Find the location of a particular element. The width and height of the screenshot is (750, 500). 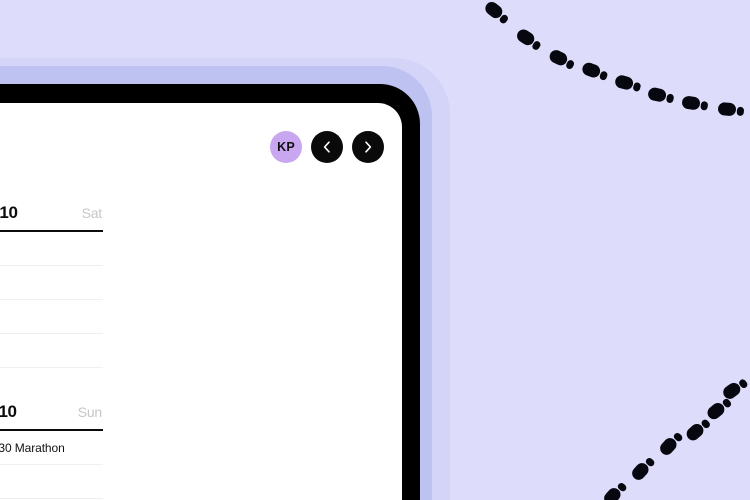

app-header: KP is located at coordinates (327, 147).